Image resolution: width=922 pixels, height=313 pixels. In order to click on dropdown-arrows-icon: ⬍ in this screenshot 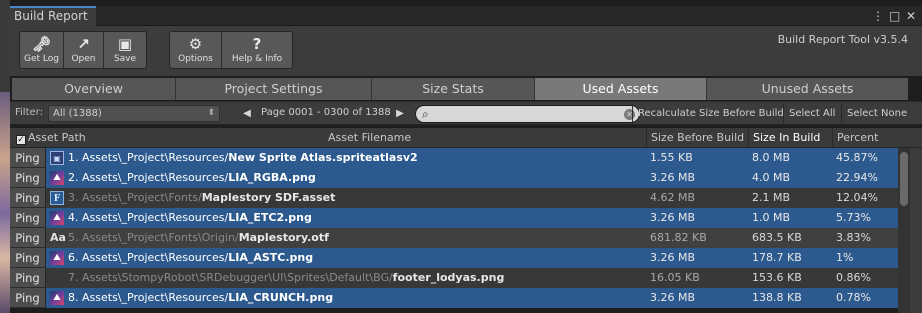, I will do `click(211, 113)`.